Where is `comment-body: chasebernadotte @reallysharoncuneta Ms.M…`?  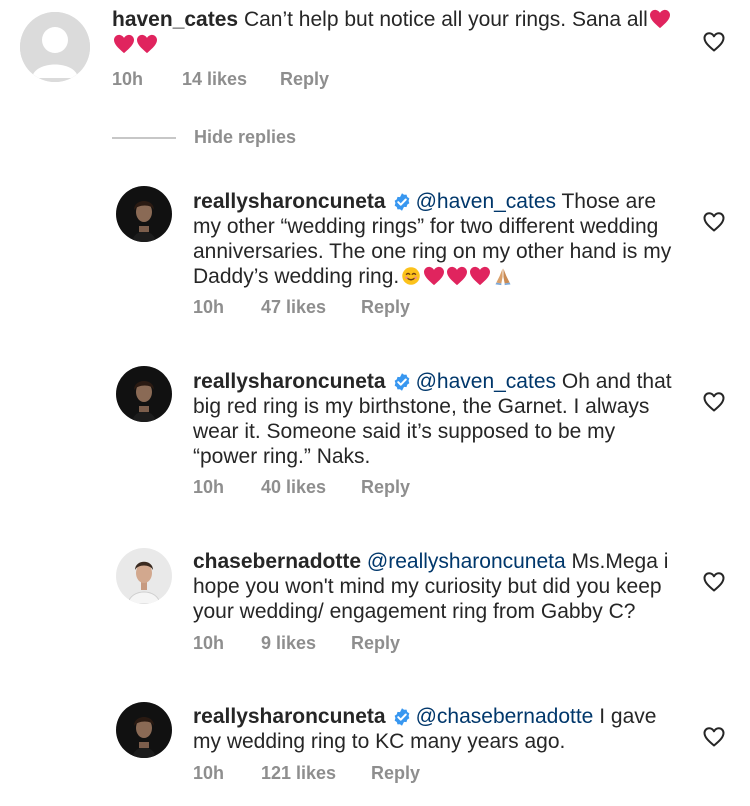 comment-body: chasebernadotte @reallysharoncuneta Ms.M… is located at coordinates (433, 586).